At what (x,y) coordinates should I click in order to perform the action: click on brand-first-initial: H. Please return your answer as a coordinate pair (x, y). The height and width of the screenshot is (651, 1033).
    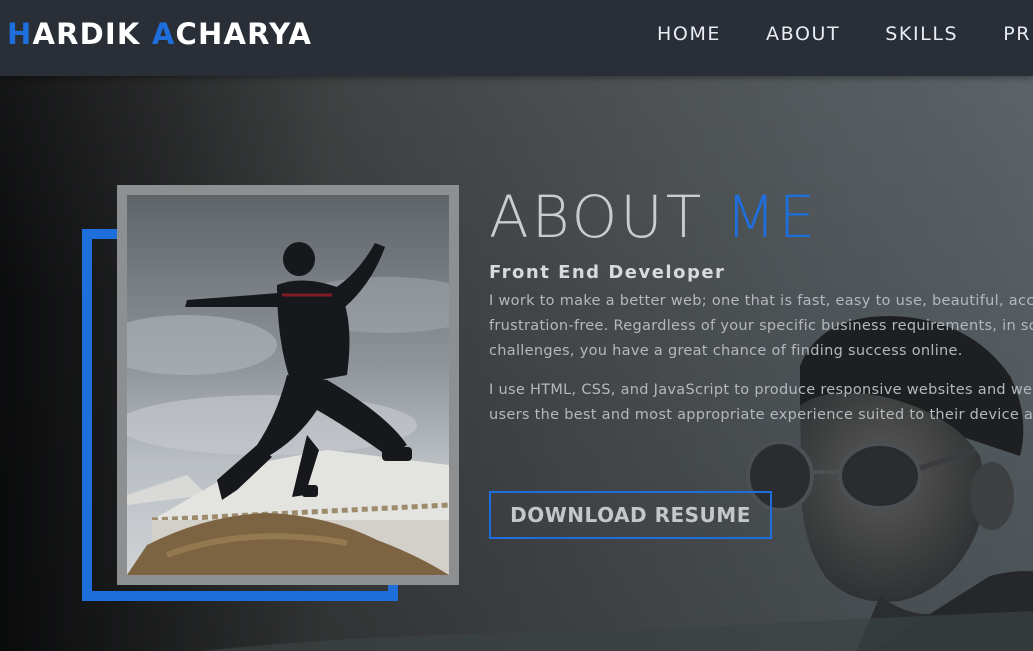
    Looking at the image, I should click on (20, 34).